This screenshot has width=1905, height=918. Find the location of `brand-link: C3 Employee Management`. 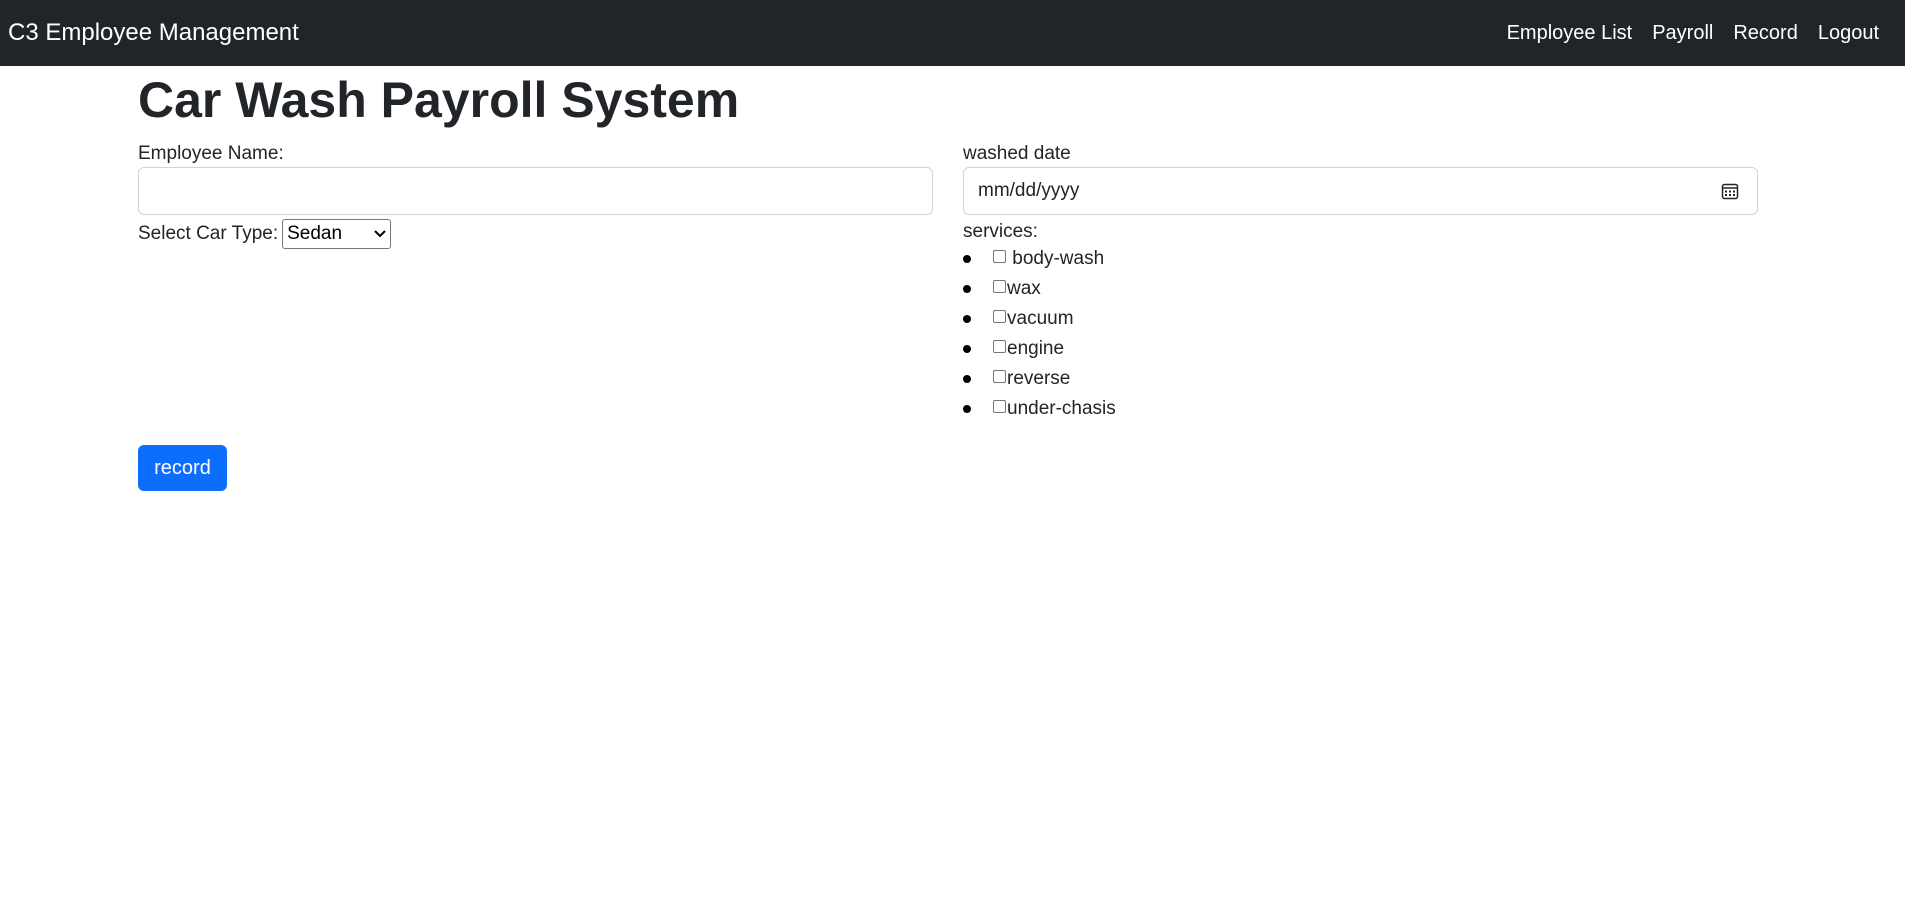

brand-link: C3 Employee Management is located at coordinates (153, 33).